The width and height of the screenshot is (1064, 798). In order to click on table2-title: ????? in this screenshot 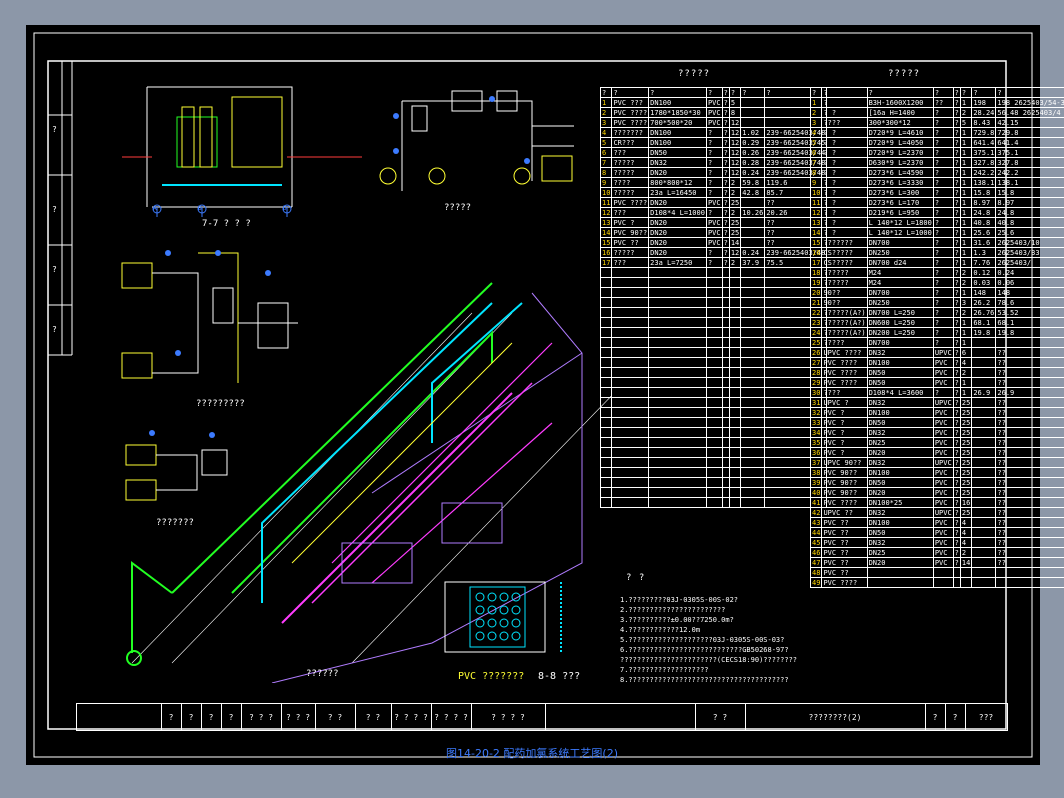, I will do `click(904, 74)`.